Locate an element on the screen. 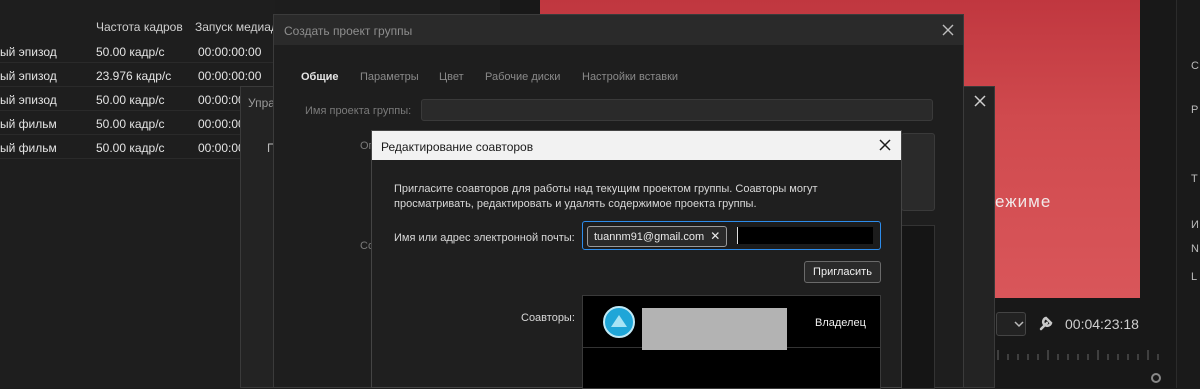  column-header-media-start: Запуск медиада is located at coordinates (235, 27).